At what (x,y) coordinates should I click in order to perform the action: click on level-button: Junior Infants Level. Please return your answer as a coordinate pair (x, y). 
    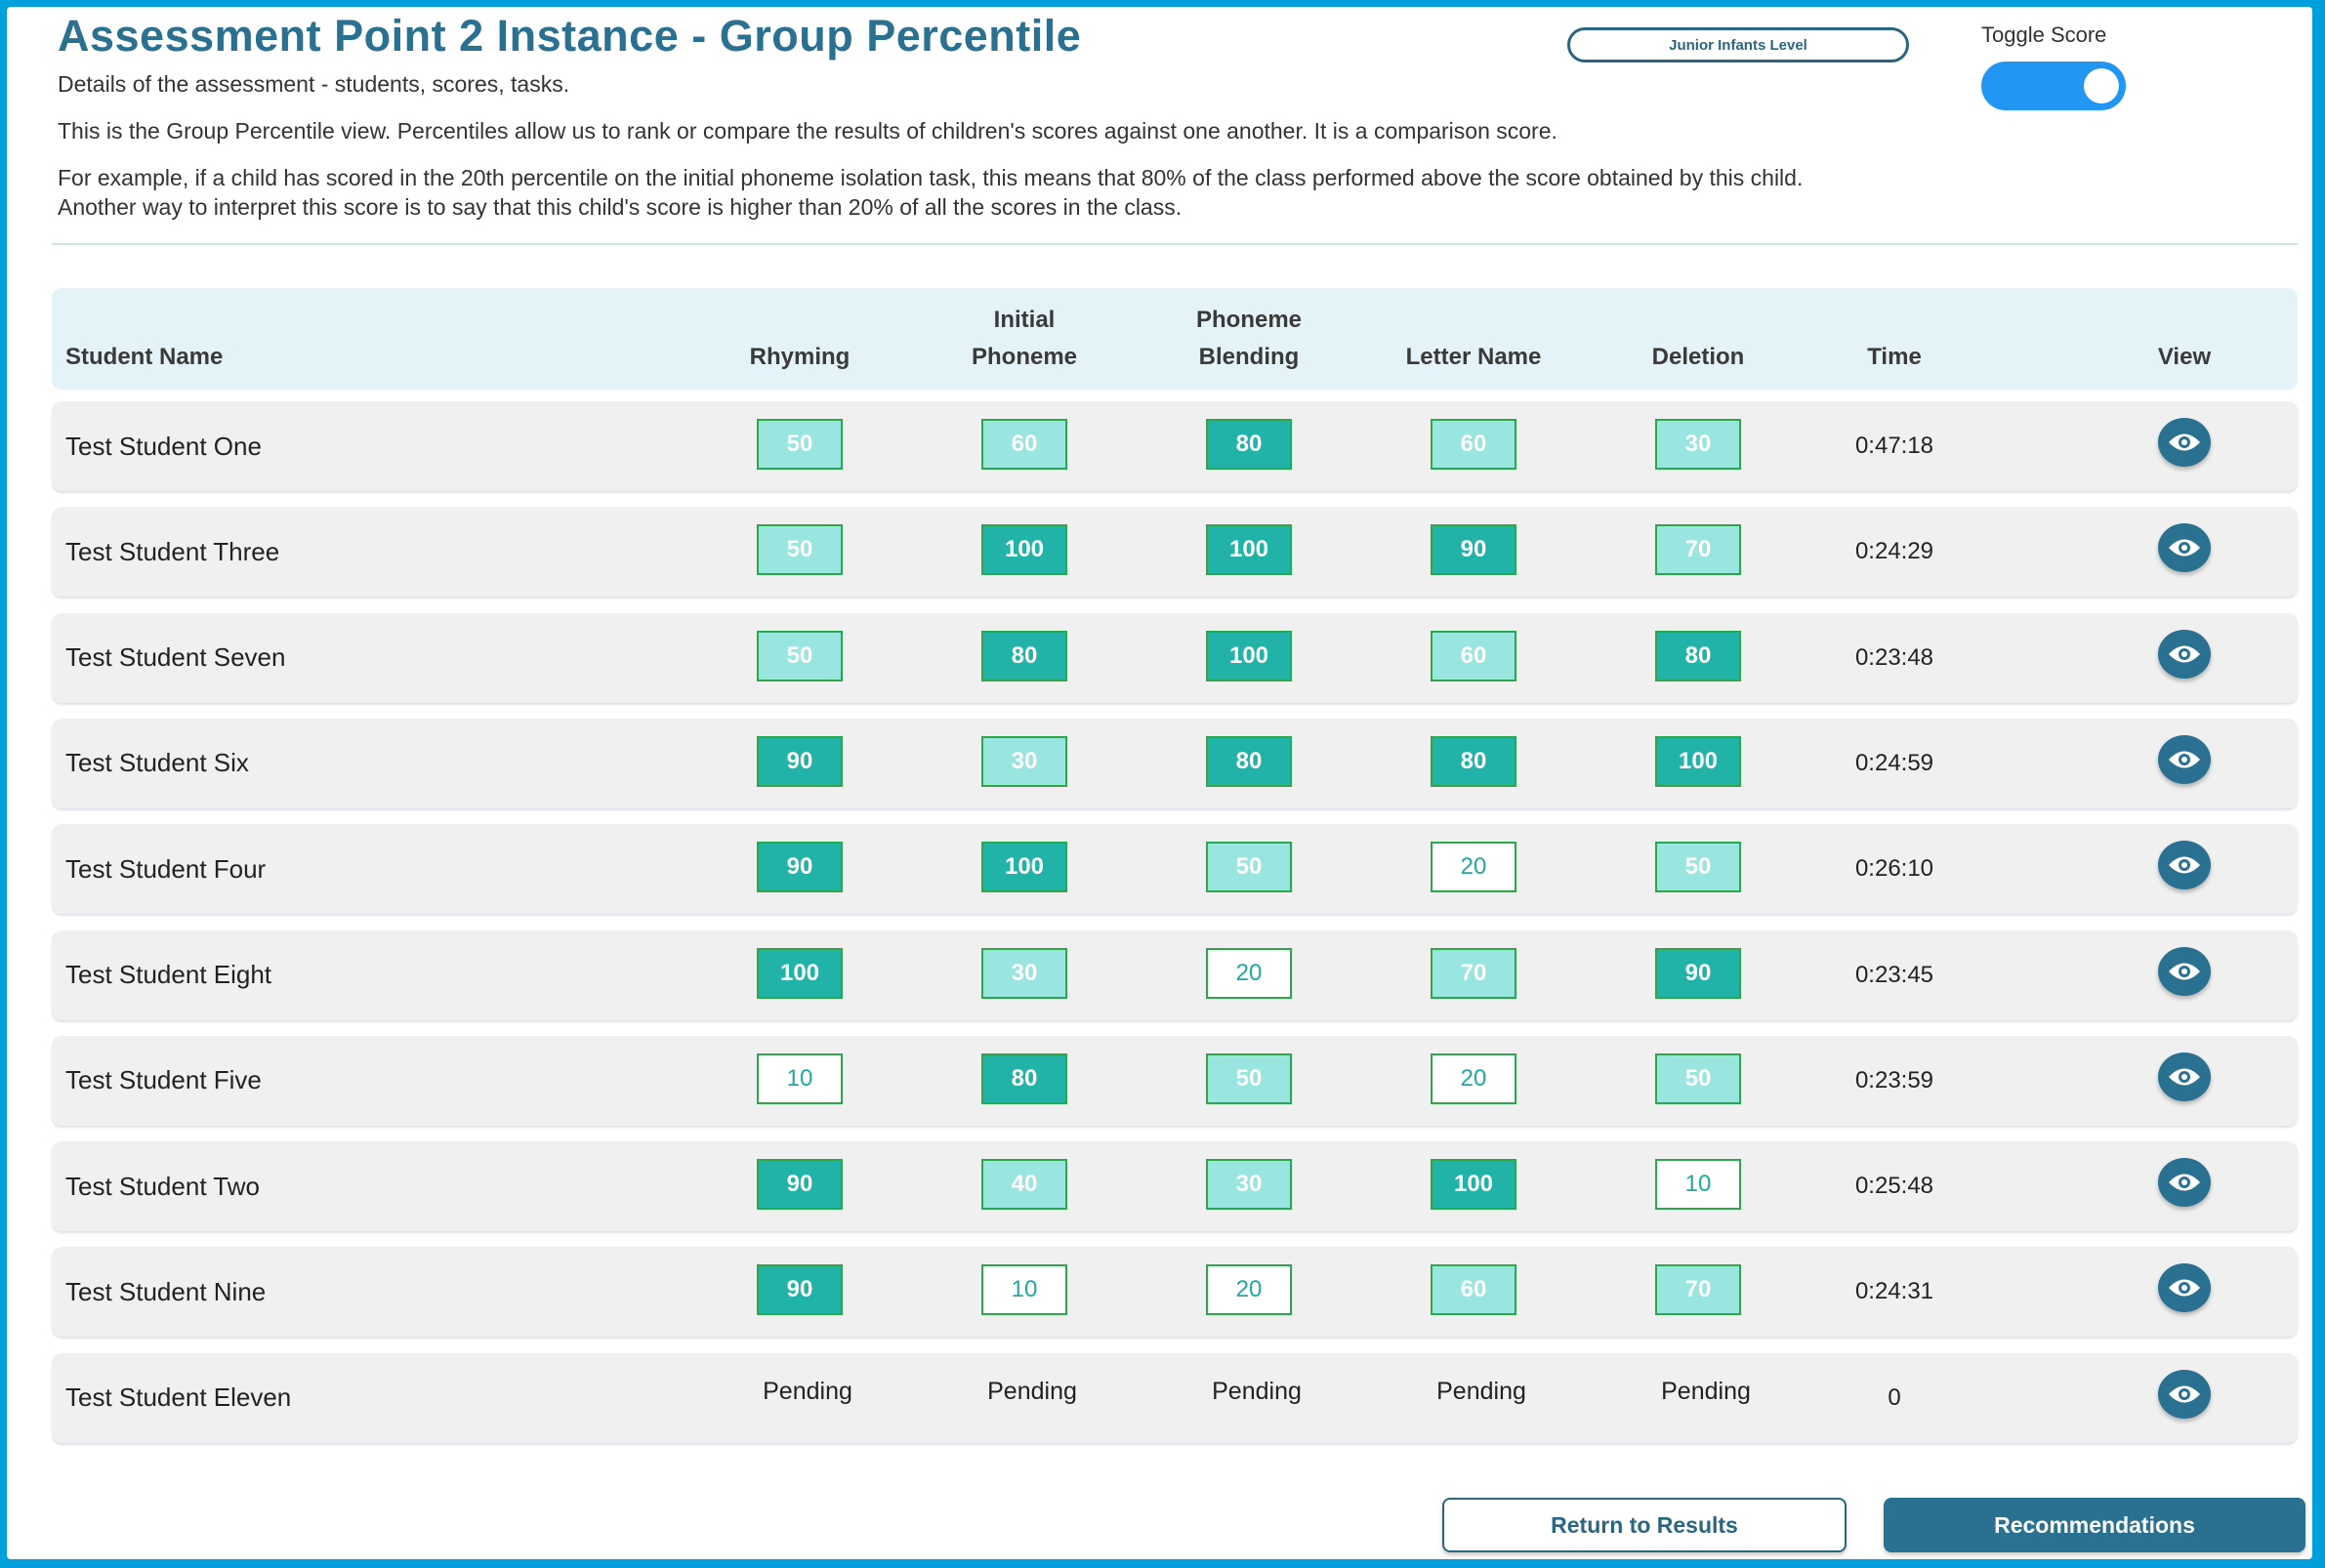
    Looking at the image, I should click on (1738, 45).